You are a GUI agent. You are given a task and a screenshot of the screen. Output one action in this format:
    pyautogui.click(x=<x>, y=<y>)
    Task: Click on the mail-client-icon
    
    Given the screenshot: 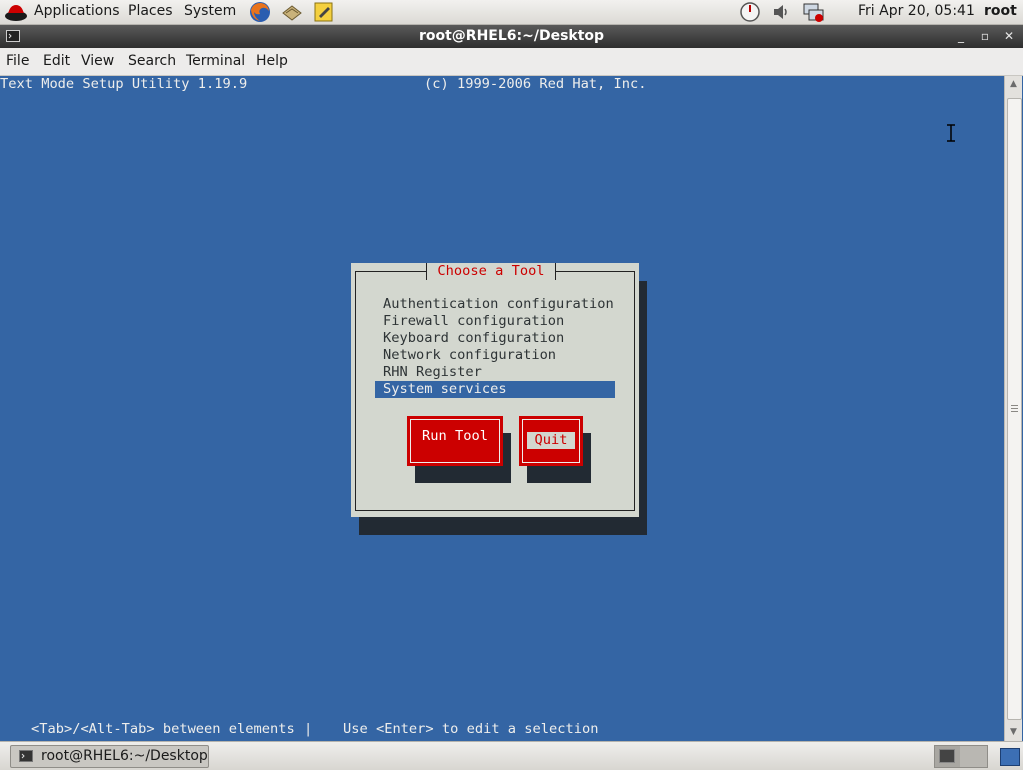 What is the action you would take?
    pyautogui.click(x=292, y=12)
    